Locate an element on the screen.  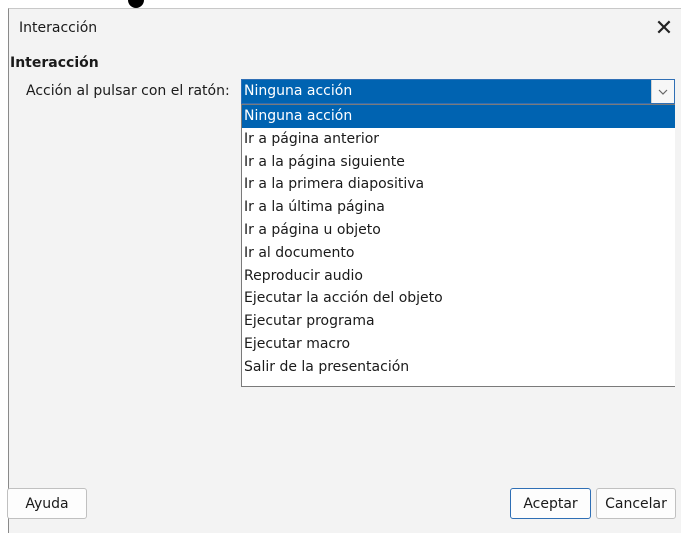
dropdown-option: Salir de la presentación is located at coordinates (458, 367).